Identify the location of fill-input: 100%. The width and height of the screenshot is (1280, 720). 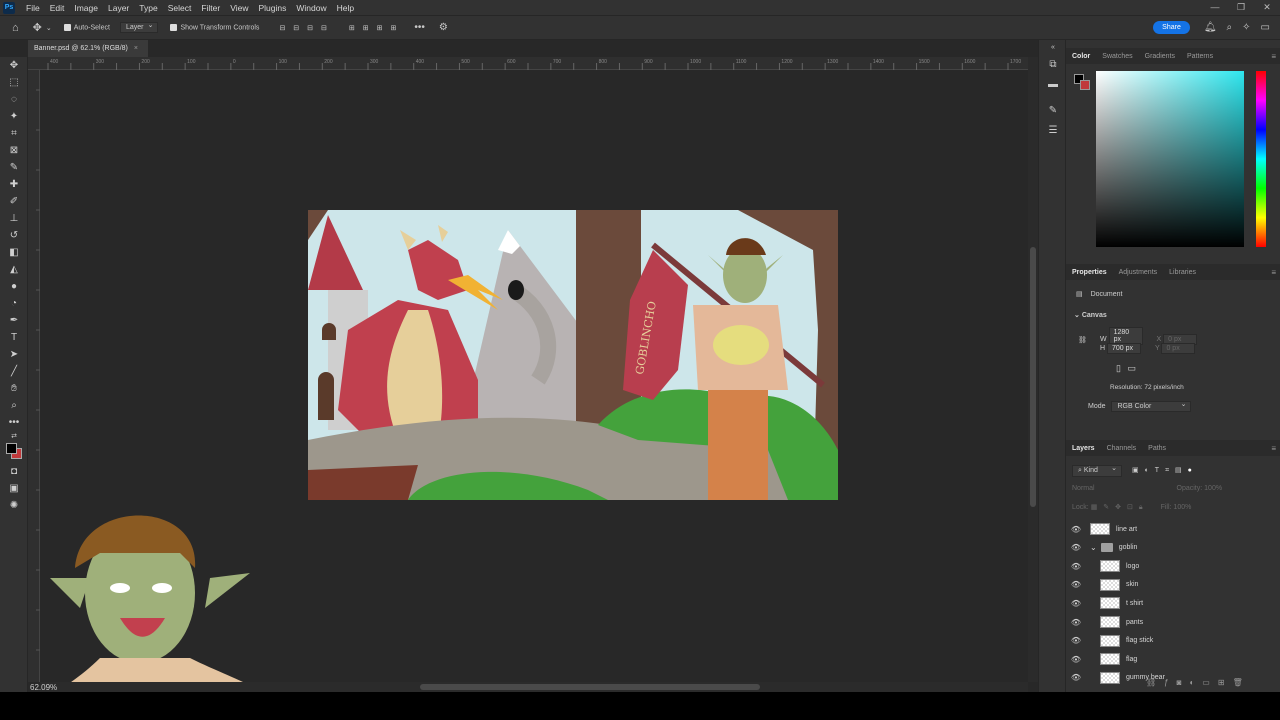
(1182, 507).